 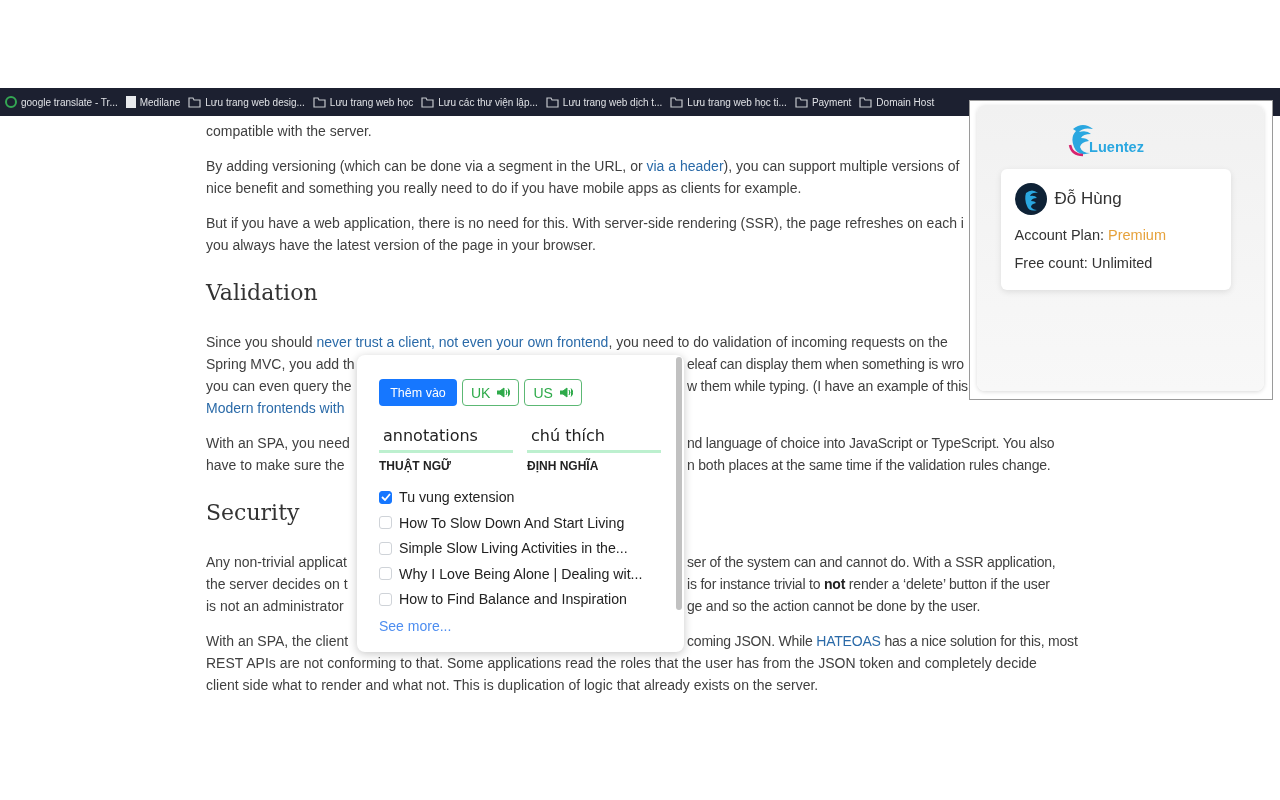 What do you see at coordinates (262, 293) in the screenshot?
I see `section-heading: Validation` at bounding box center [262, 293].